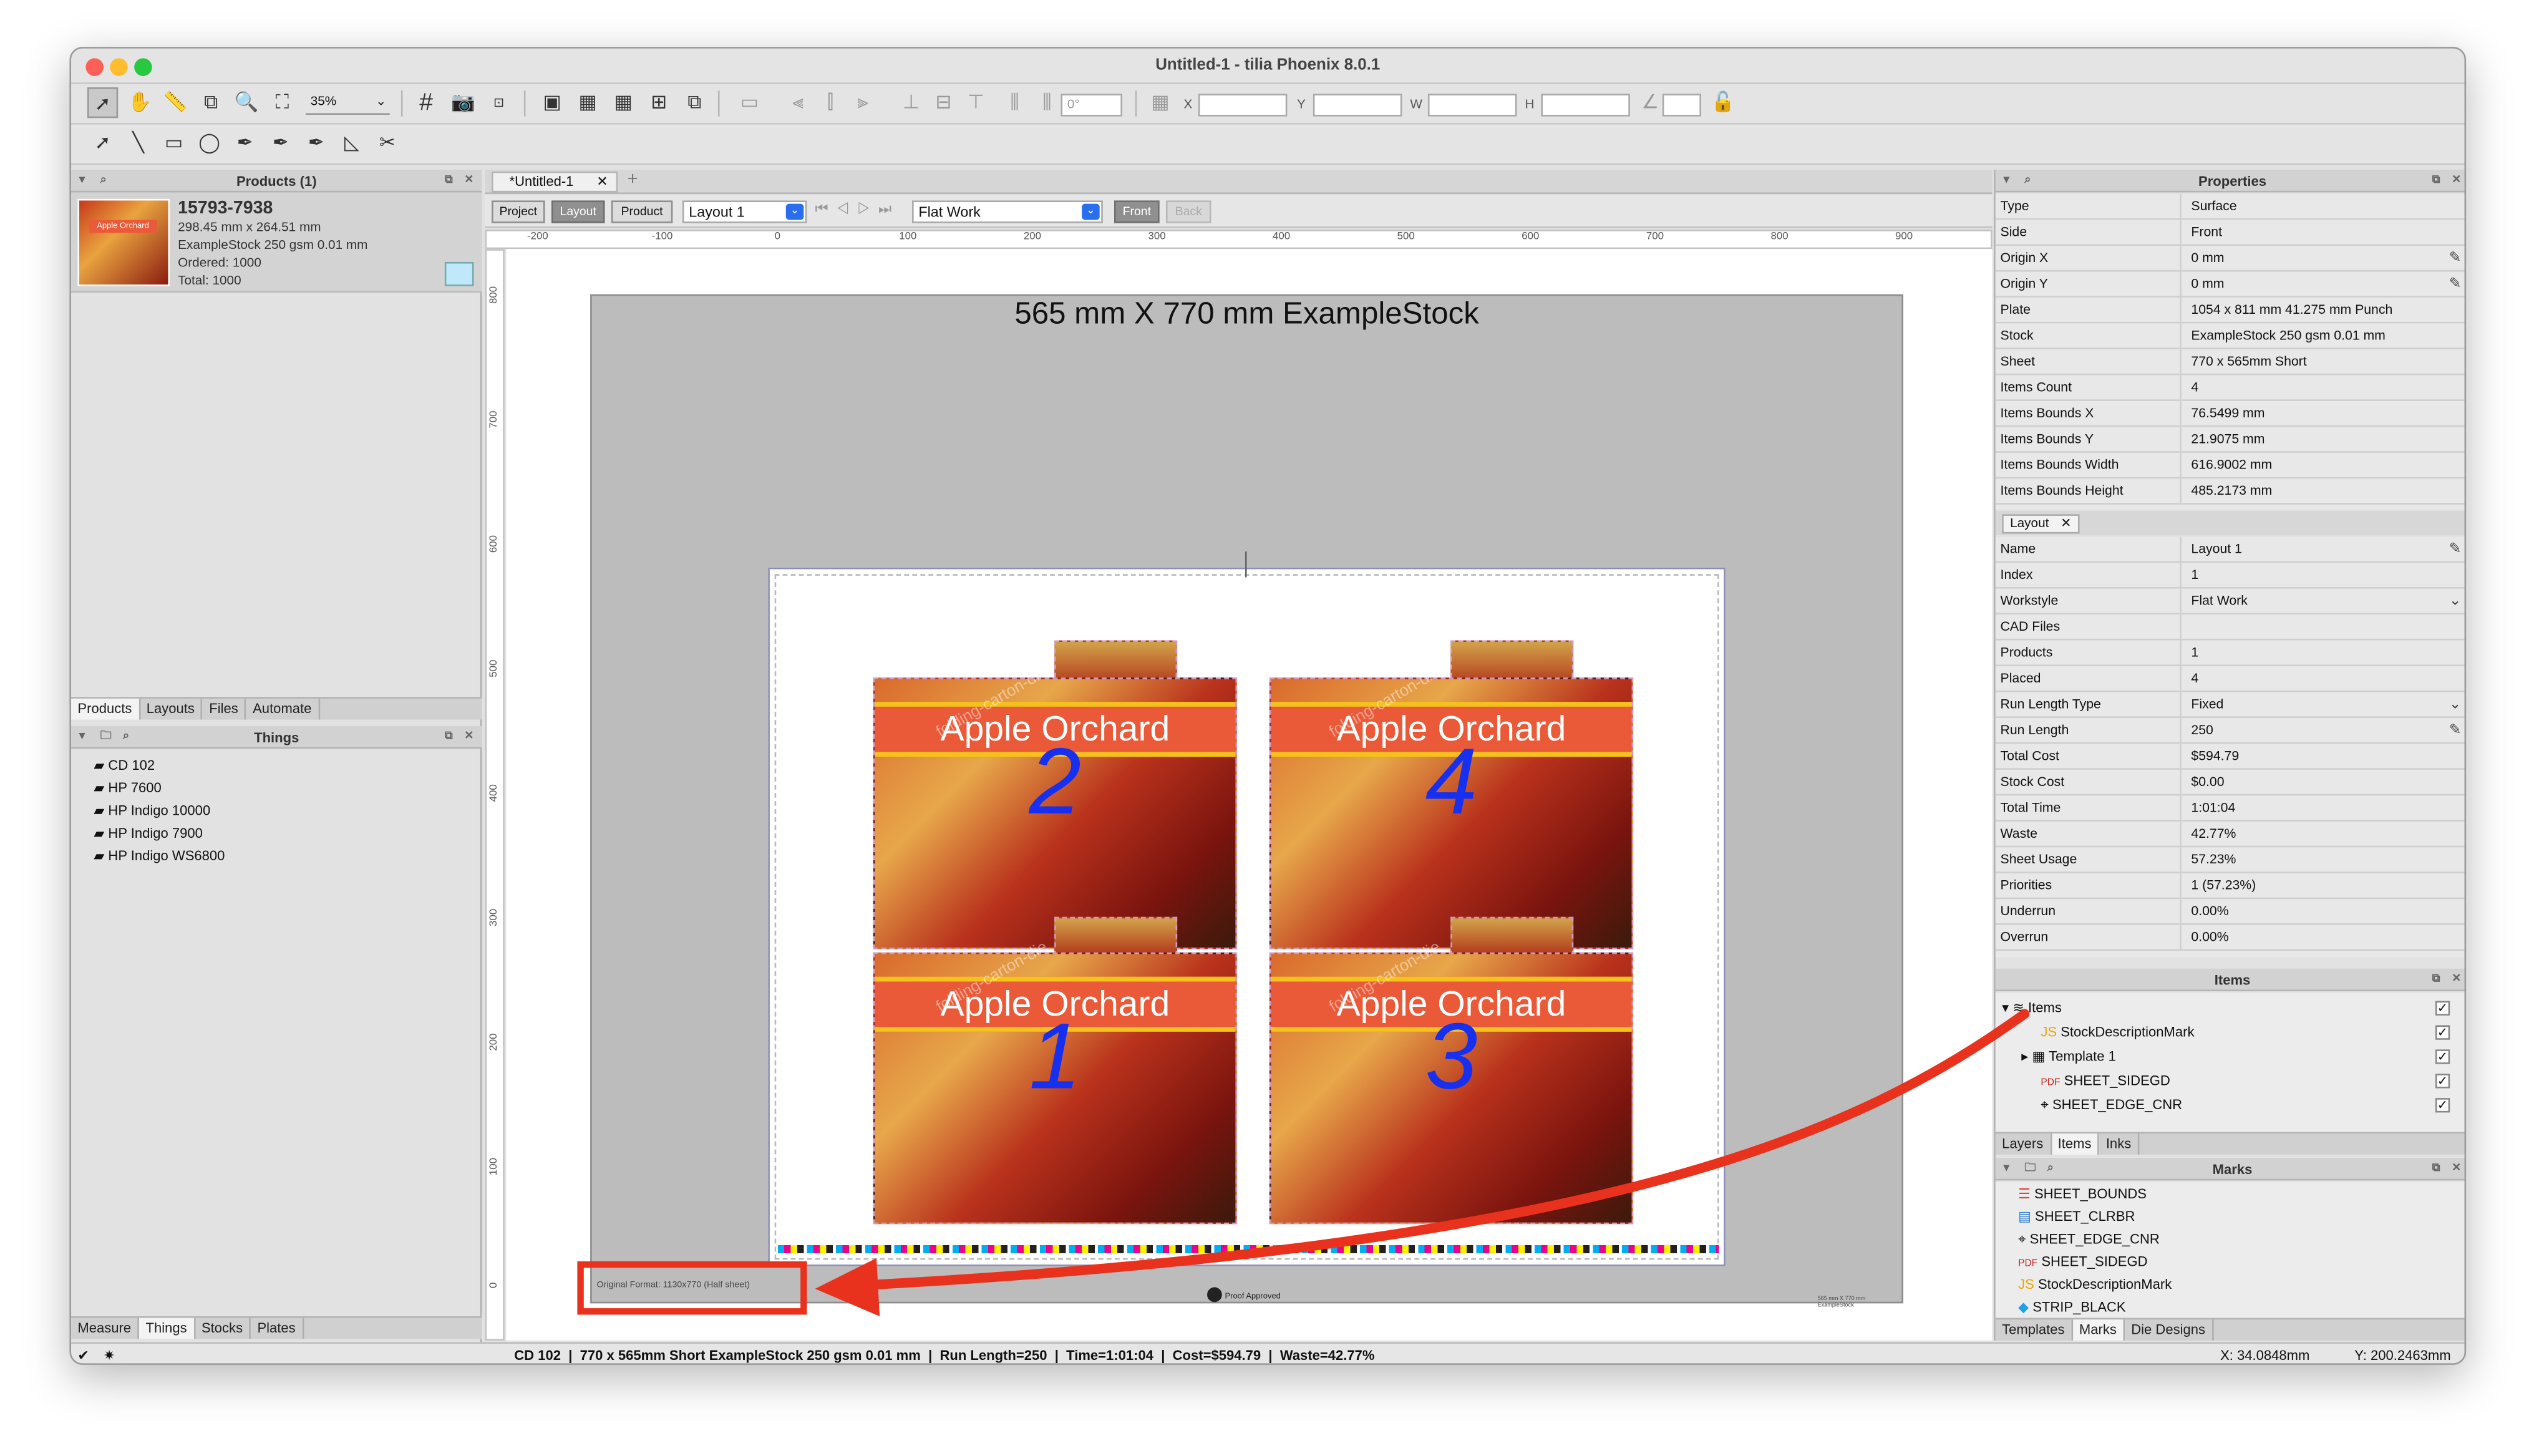  I want to click on annotation-arrow, so click(1422, 1163).